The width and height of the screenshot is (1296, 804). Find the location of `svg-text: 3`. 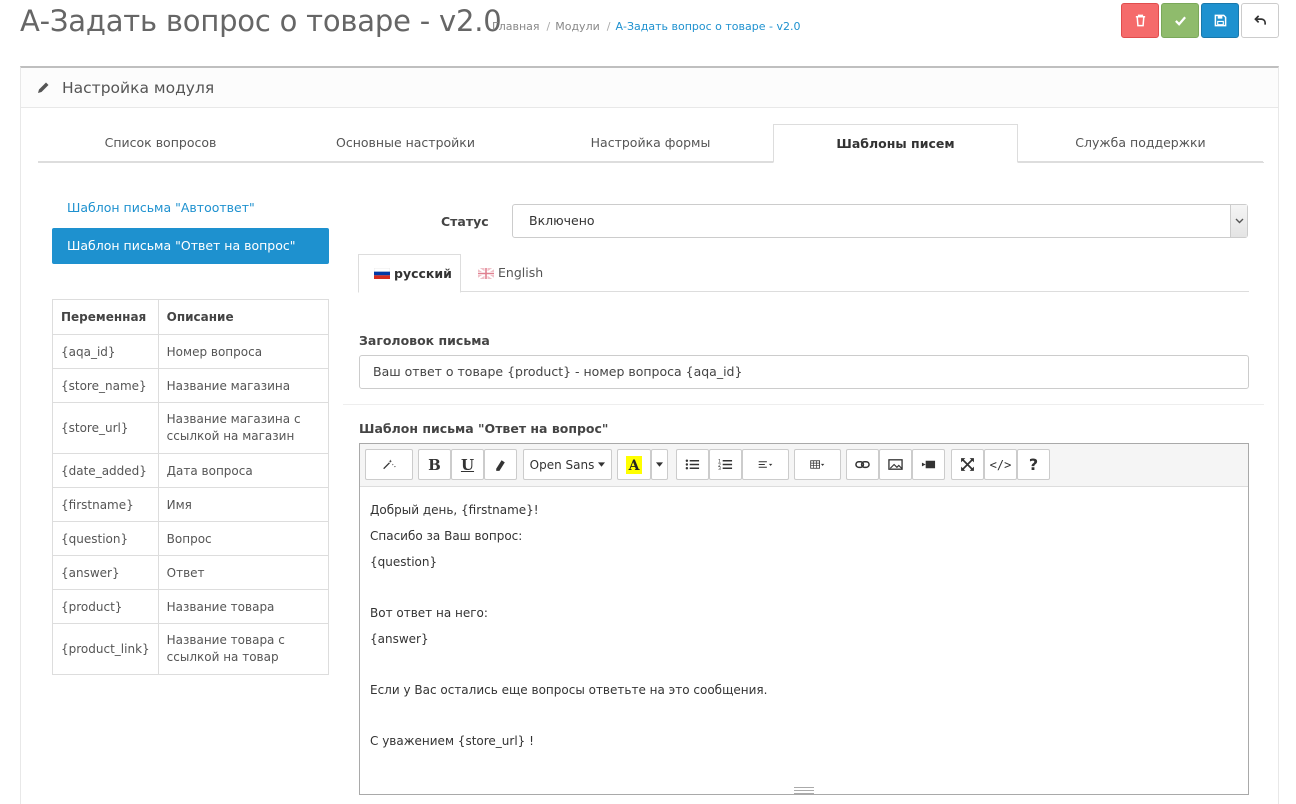

svg-text: 3 is located at coordinates (719, 469).